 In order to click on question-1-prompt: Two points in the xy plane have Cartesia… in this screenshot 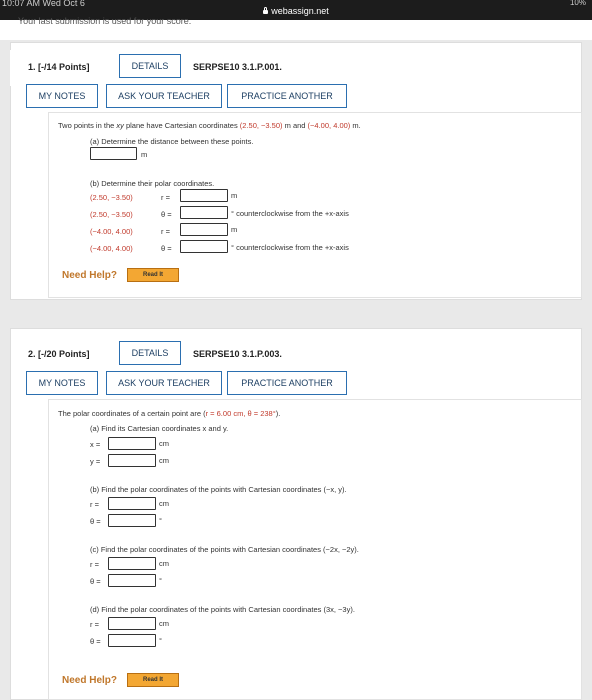, I will do `click(209, 125)`.